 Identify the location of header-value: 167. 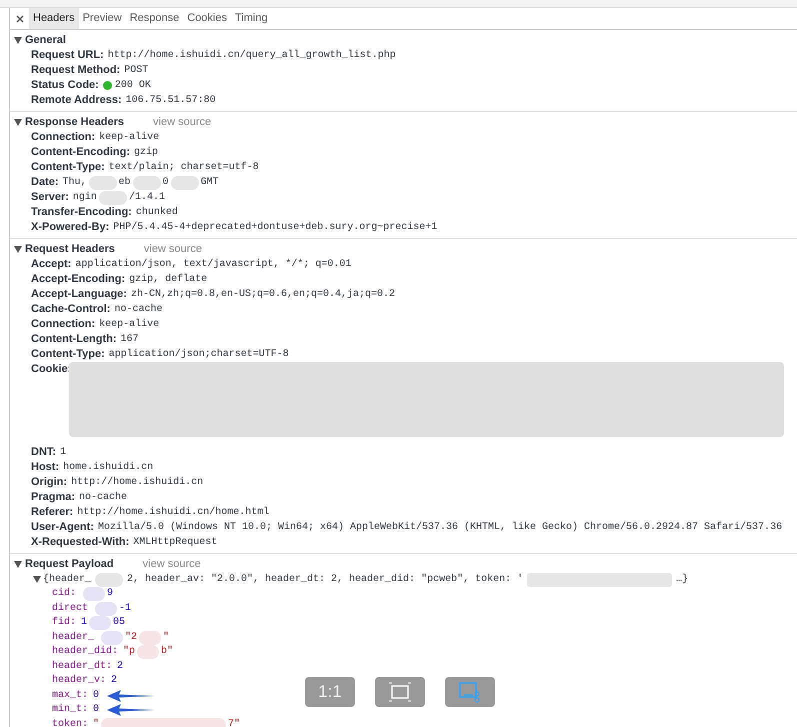
(129, 340).